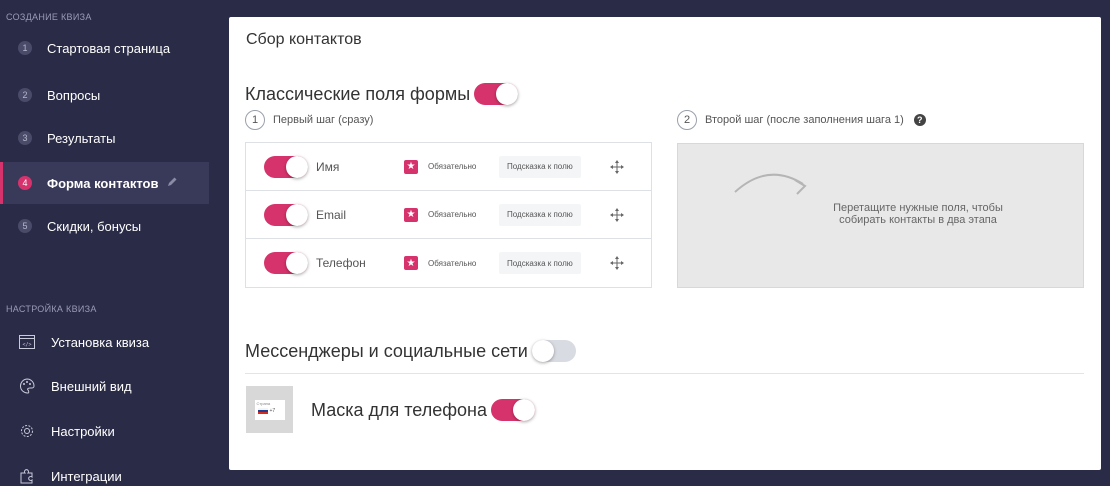 Image resolution: width=1110 pixels, height=486 pixels. Describe the element at coordinates (304, 39) in the screenshot. I see `page-title: Сбор контактов` at that location.